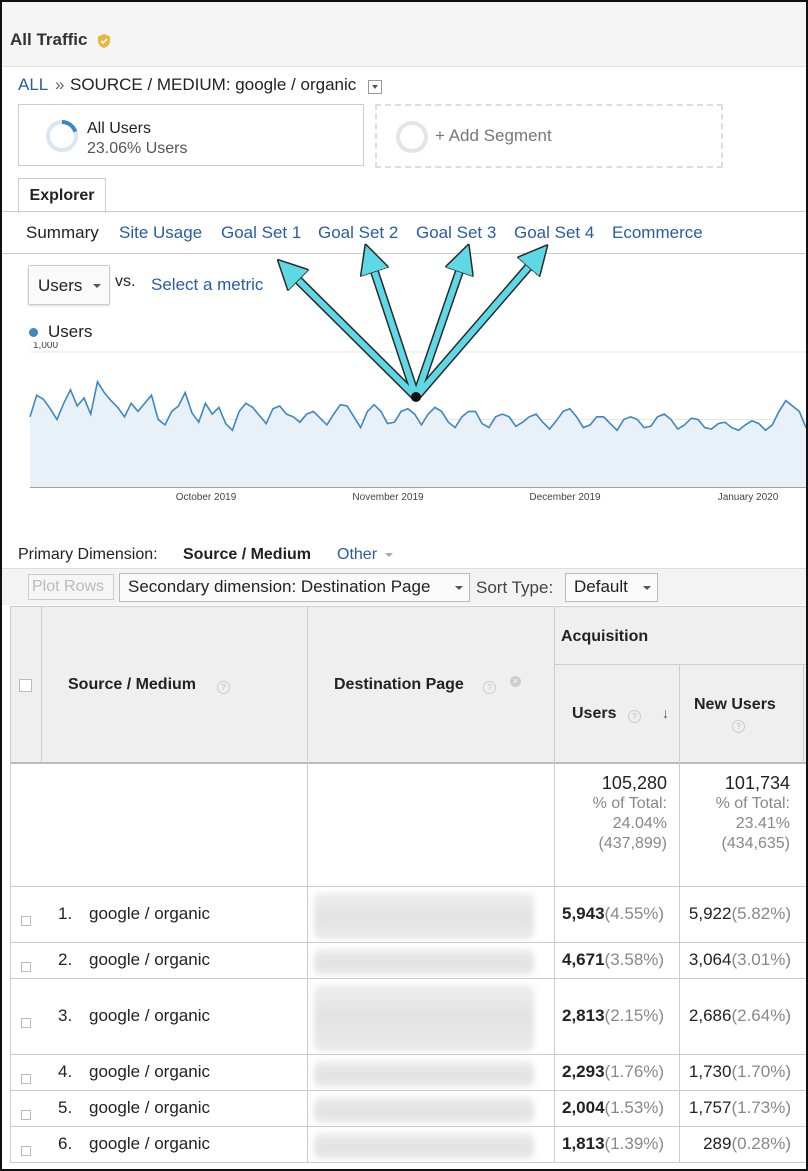 The height and width of the screenshot is (1171, 808). I want to click on row-number: 5., so click(65, 1107).